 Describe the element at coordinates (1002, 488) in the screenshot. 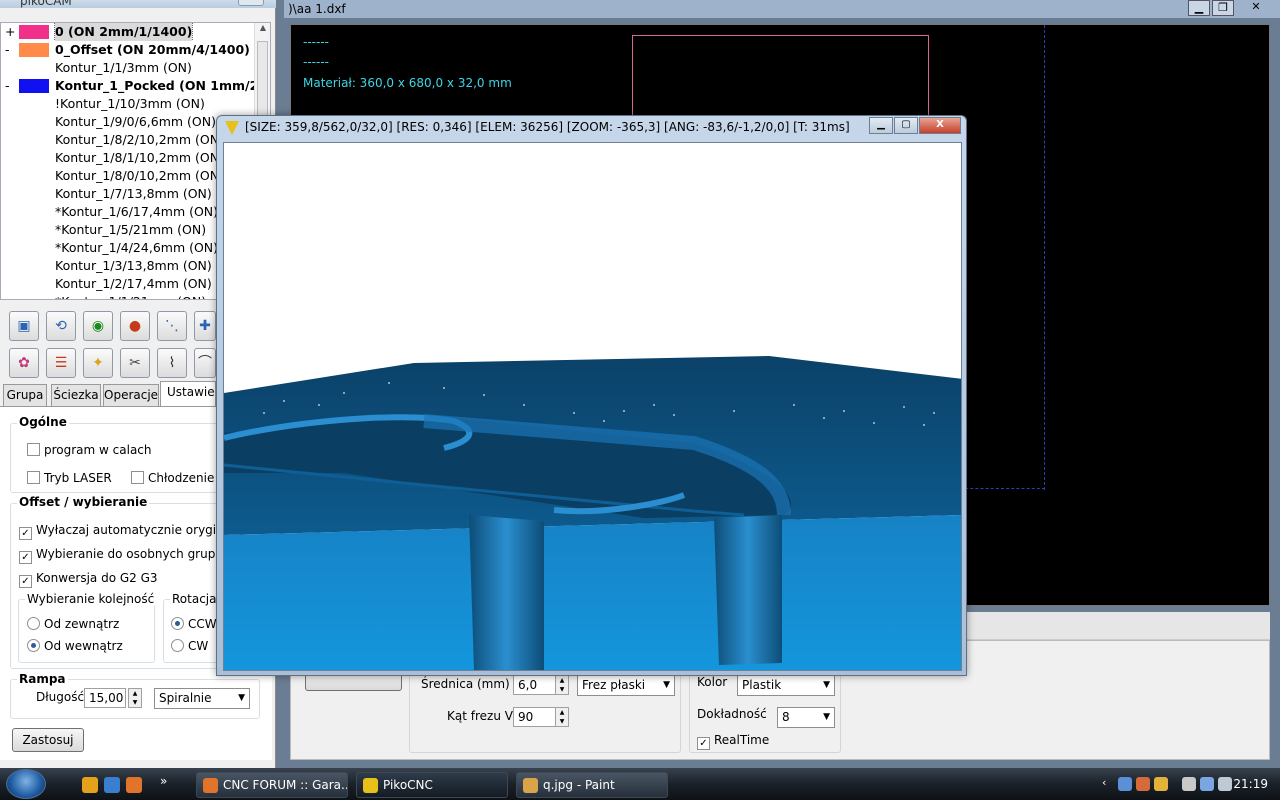

I see `dxf-boundary-horizontal` at that location.